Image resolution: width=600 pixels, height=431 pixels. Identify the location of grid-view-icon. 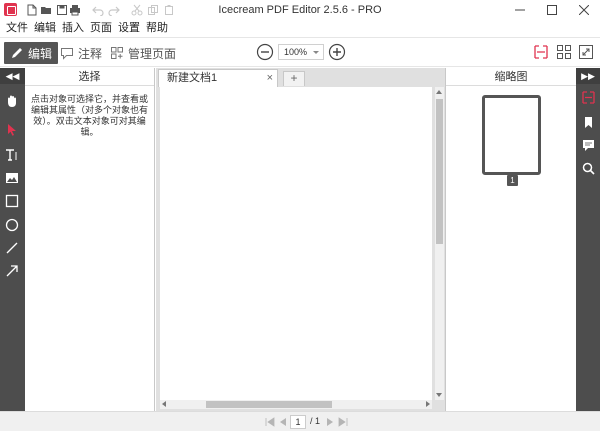
(564, 52).